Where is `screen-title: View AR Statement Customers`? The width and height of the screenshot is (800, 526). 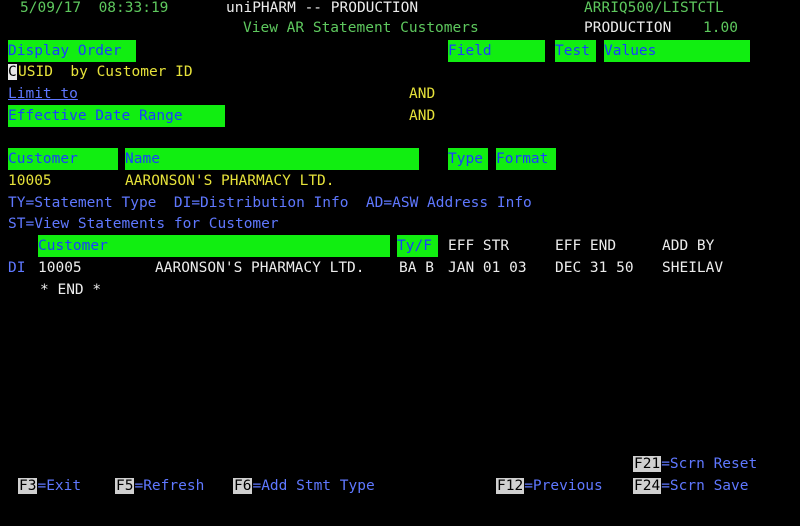 screen-title: View AR Statement Customers is located at coordinates (361, 28).